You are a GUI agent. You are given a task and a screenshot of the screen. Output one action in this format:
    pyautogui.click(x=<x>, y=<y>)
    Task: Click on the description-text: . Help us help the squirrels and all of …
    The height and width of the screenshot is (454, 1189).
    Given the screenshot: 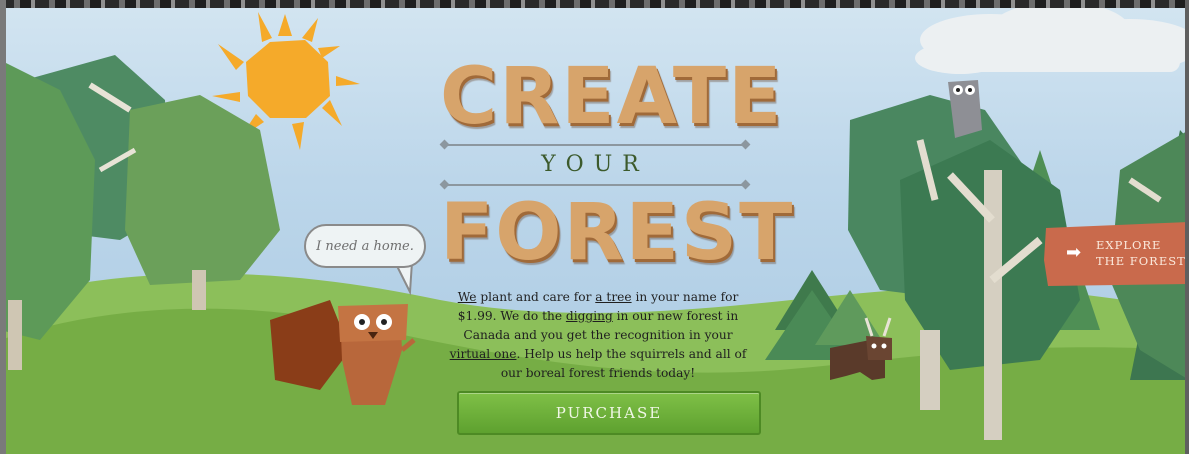 What is the action you would take?
    pyautogui.click(x=623, y=363)
    